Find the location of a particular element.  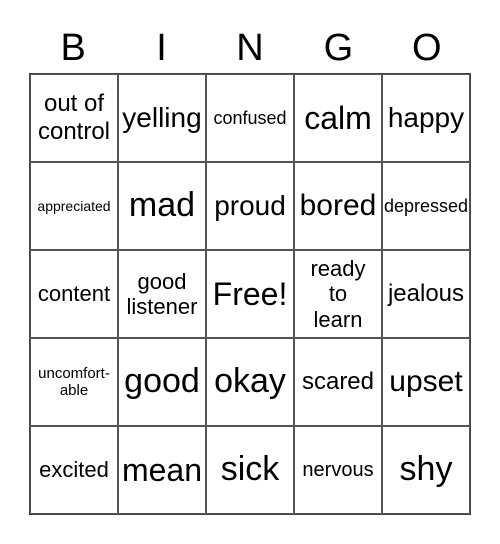

header-letter-g: G is located at coordinates (338, 48).